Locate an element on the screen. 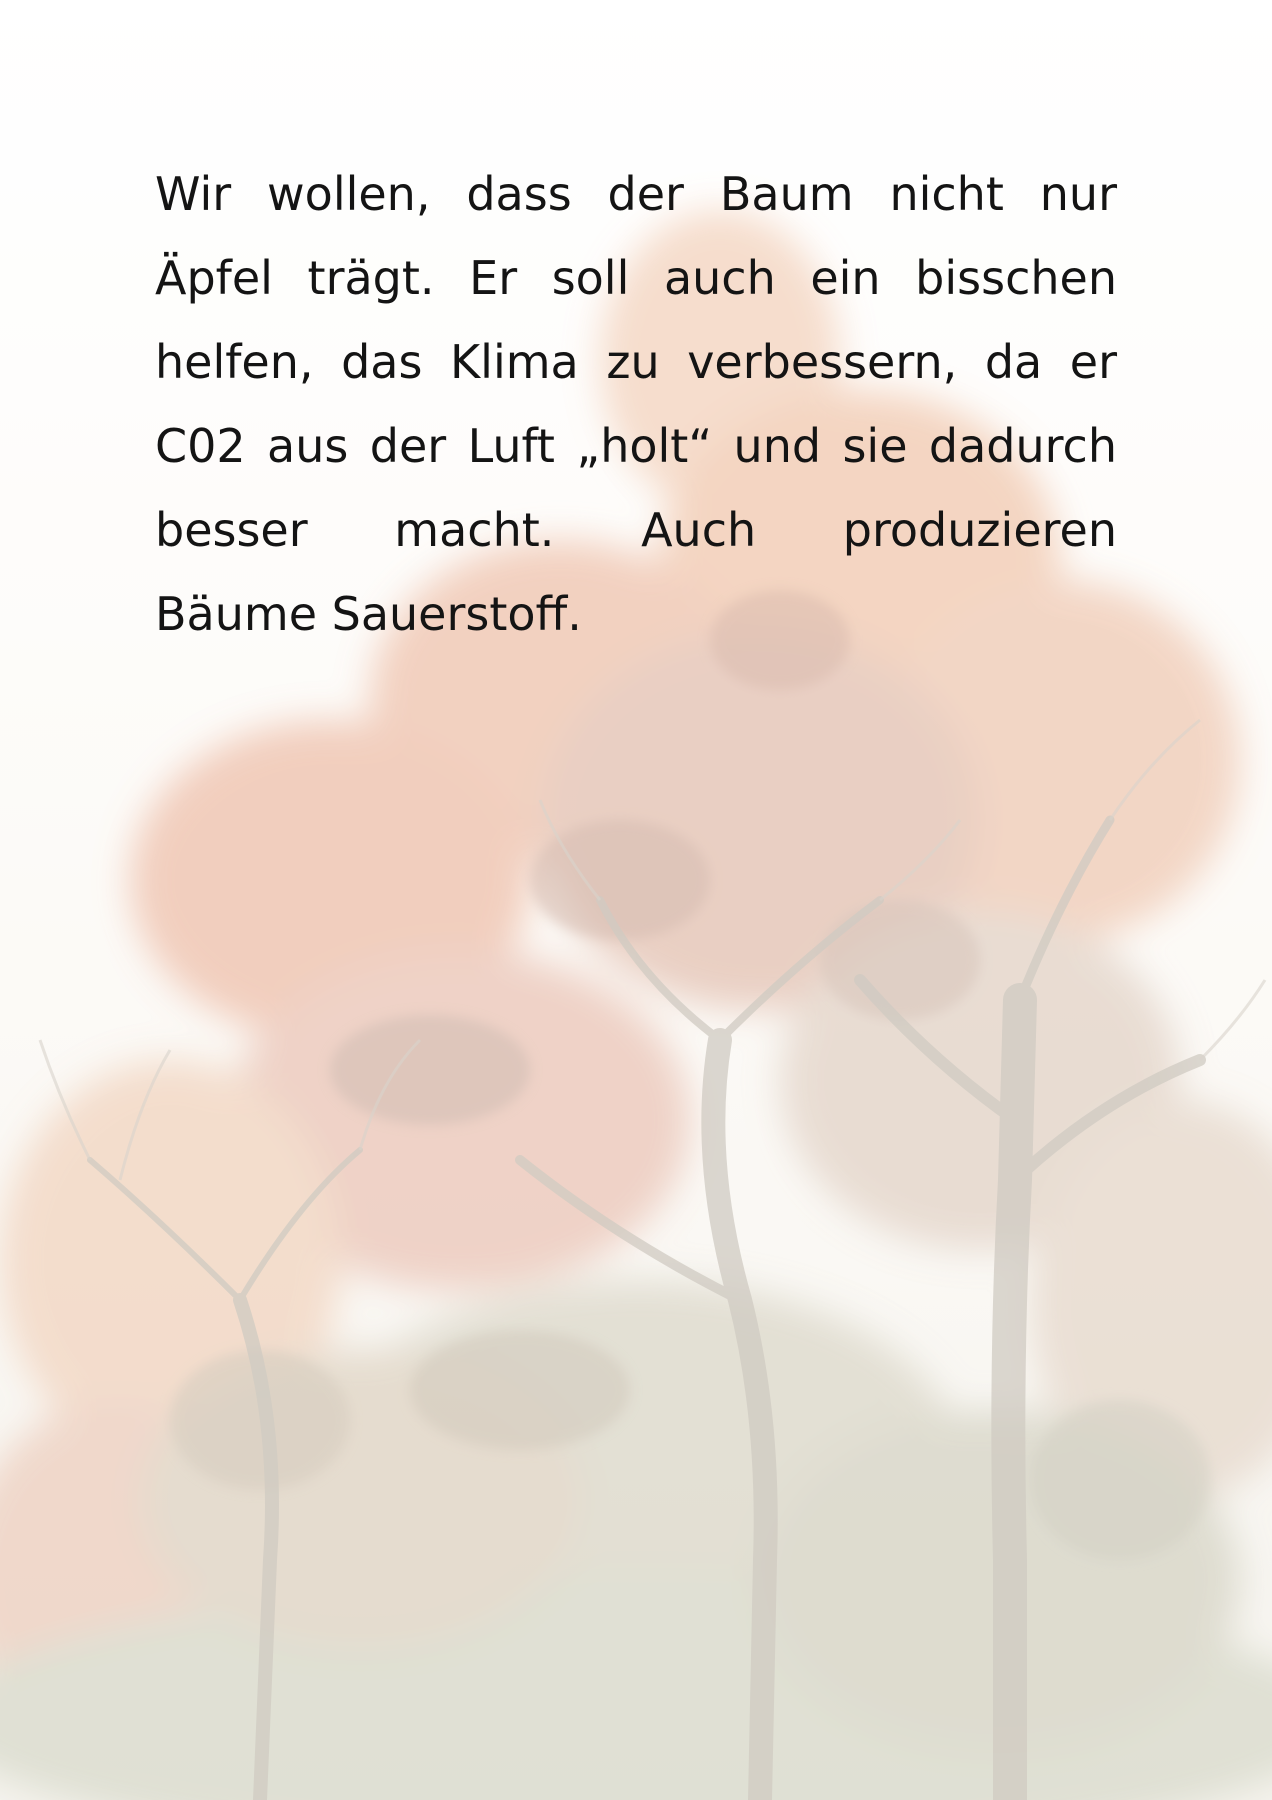  paragraph-line: Wir wollen, dass der Baum nicht nur is located at coordinates (636, 194).